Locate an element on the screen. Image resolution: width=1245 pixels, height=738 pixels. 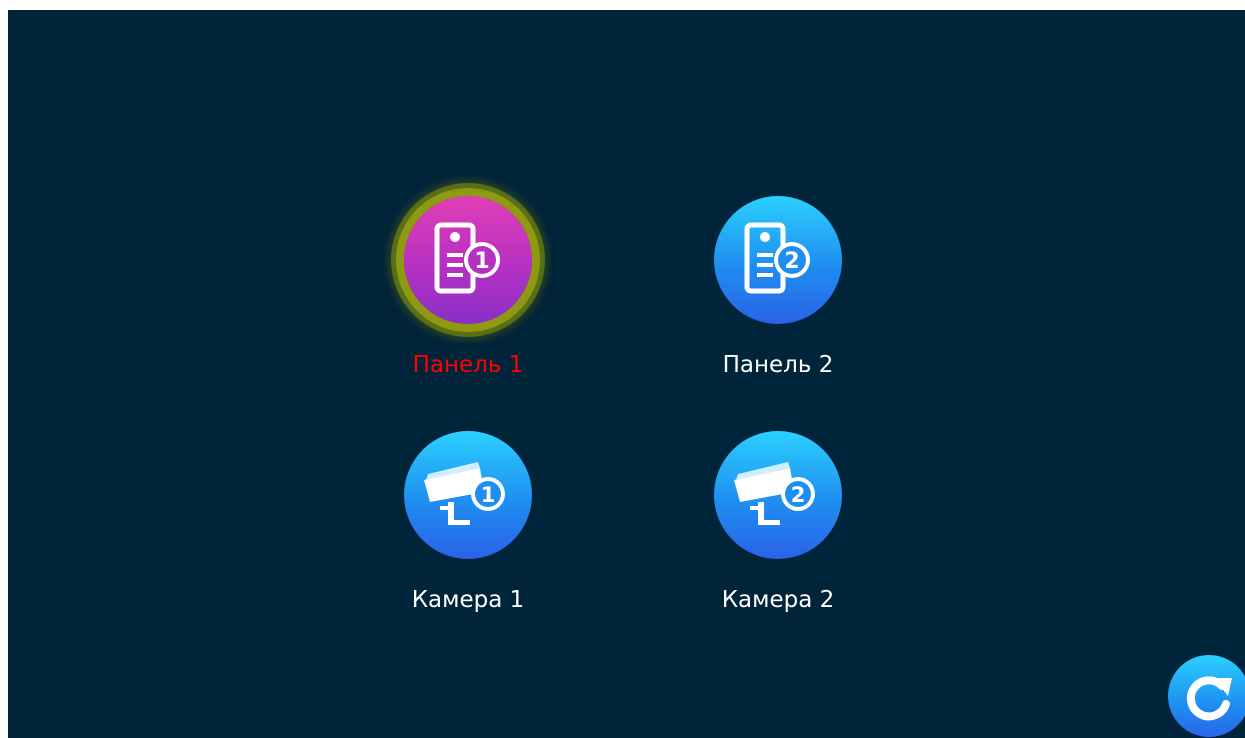
door-panel-2-icon: 2 is located at coordinates (778, 260).